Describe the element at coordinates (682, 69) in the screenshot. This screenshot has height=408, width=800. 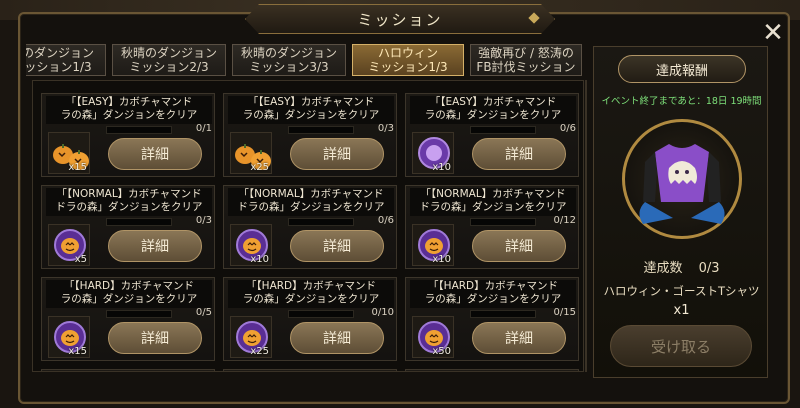
I see `reward-header: 達成報酬` at that location.